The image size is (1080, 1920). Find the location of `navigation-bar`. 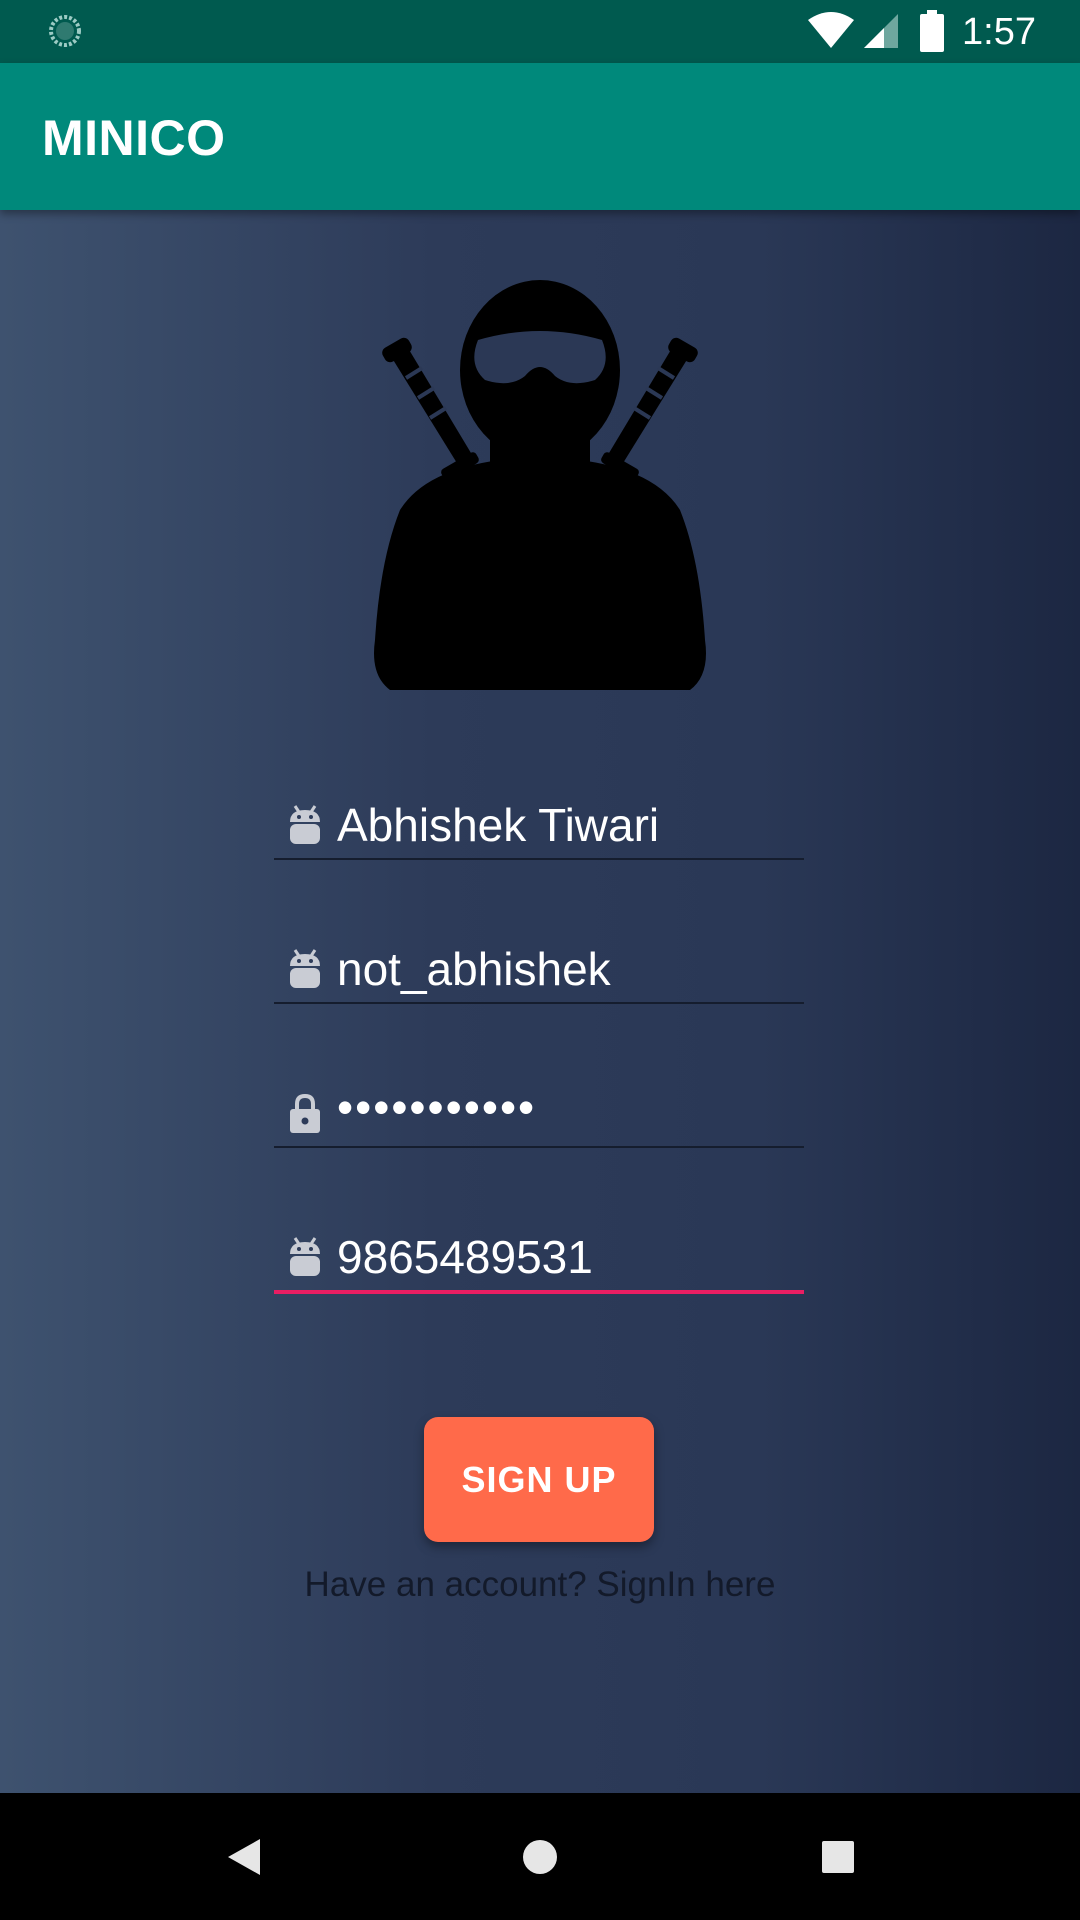

navigation-bar is located at coordinates (540, 1856).